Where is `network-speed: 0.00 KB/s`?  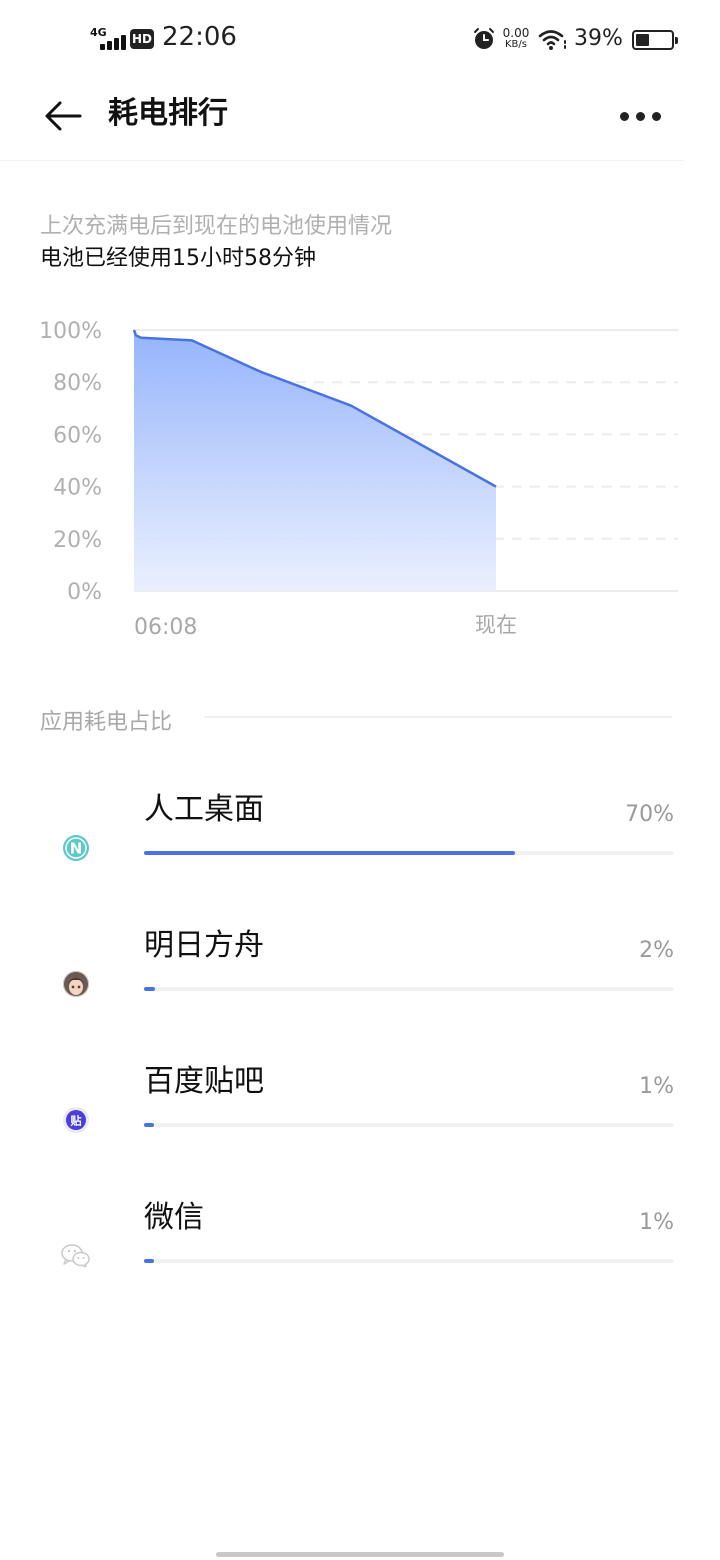 network-speed: 0.00 KB/s is located at coordinates (516, 39).